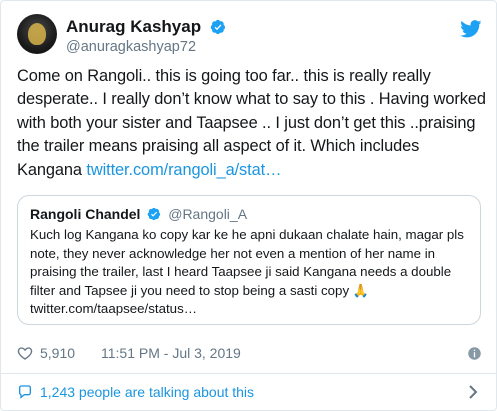 This screenshot has width=497, height=411. What do you see at coordinates (248, 373) in the screenshot?
I see `divider` at bounding box center [248, 373].